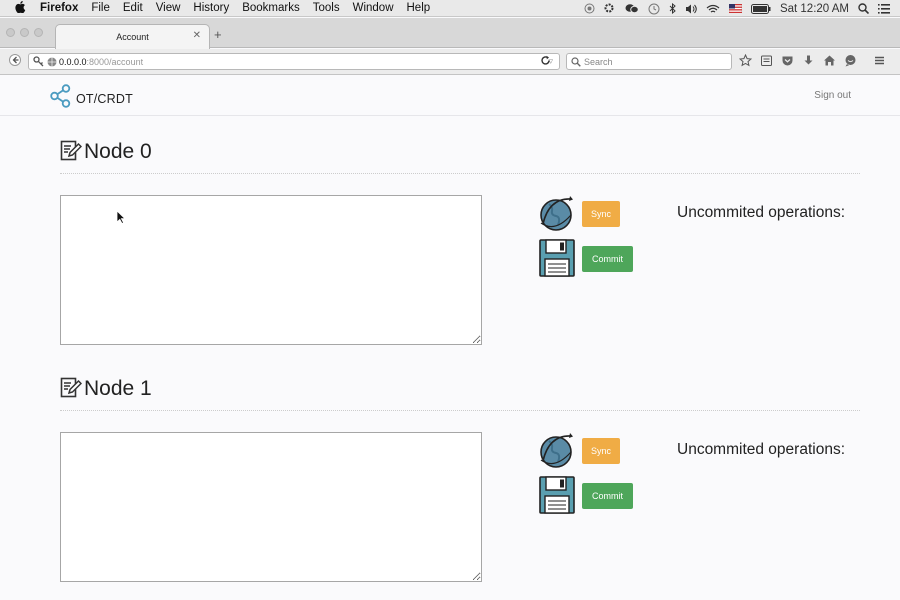  I want to click on status-area: Sat 12:20 AM, so click(737, 8).